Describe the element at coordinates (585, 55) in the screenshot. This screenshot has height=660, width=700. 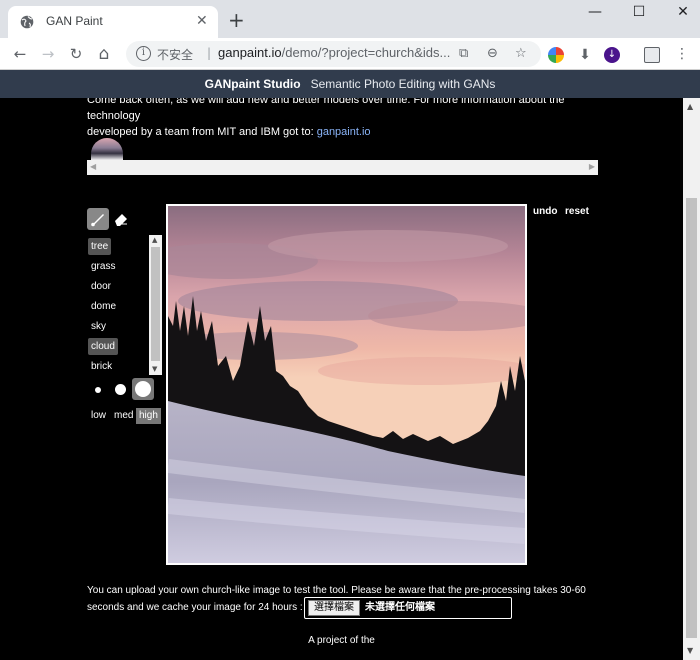
I see `download-icon: ⬇` at that location.